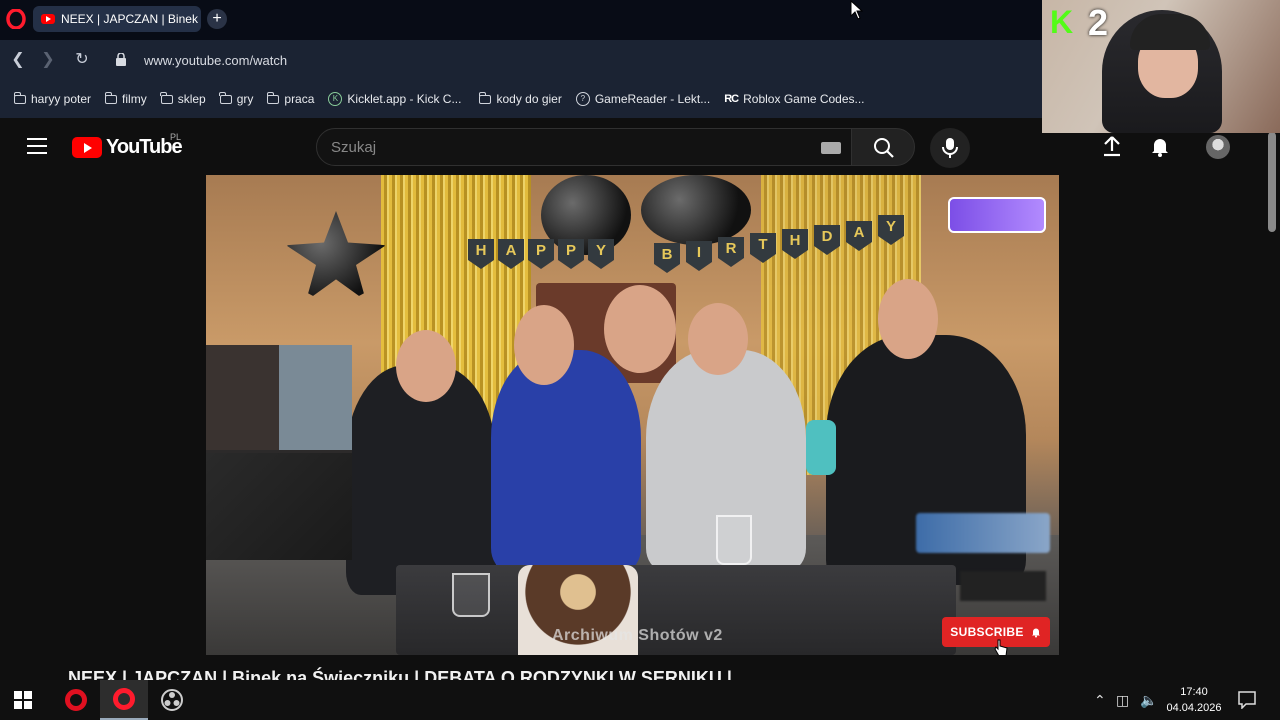 Image resolution: width=1280 pixels, height=720 pixels. Describe the element at coordinates (1194, 700) in the screenshot. I see `system-clock: 17:40 04.04.2026` at that location.